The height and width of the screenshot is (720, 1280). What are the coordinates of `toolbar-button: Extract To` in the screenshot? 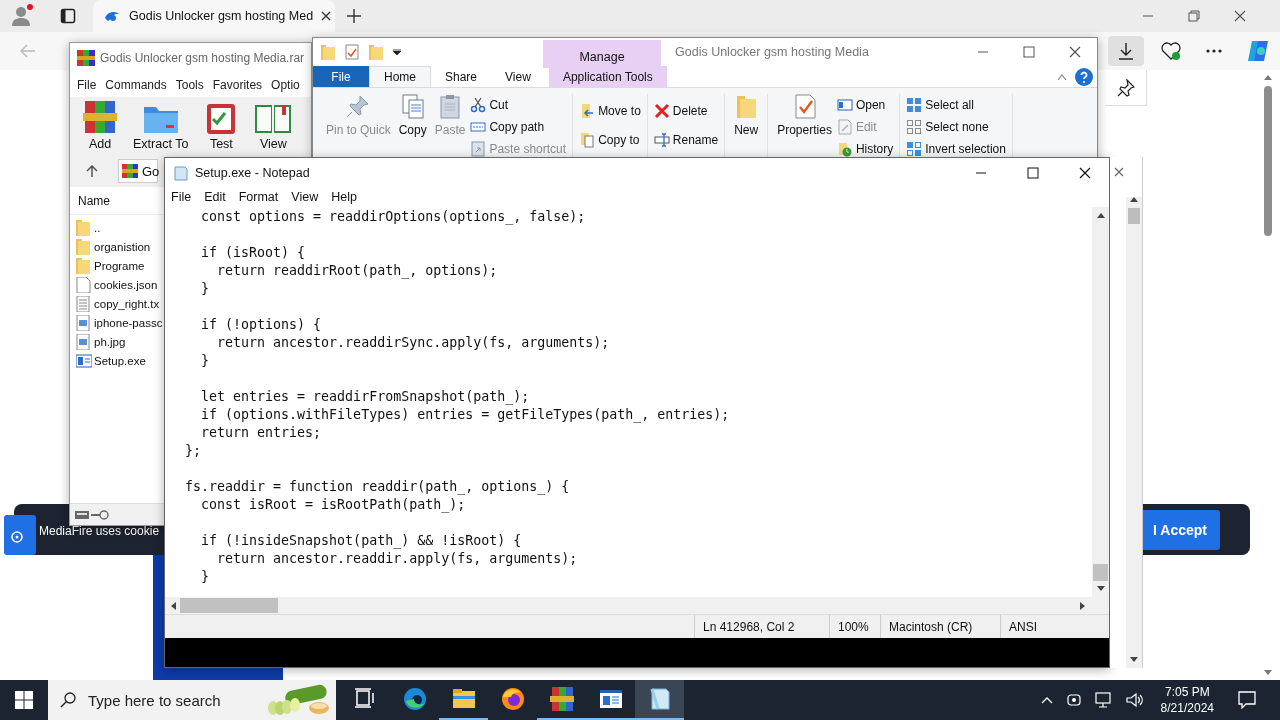 It's located at (161, 126).